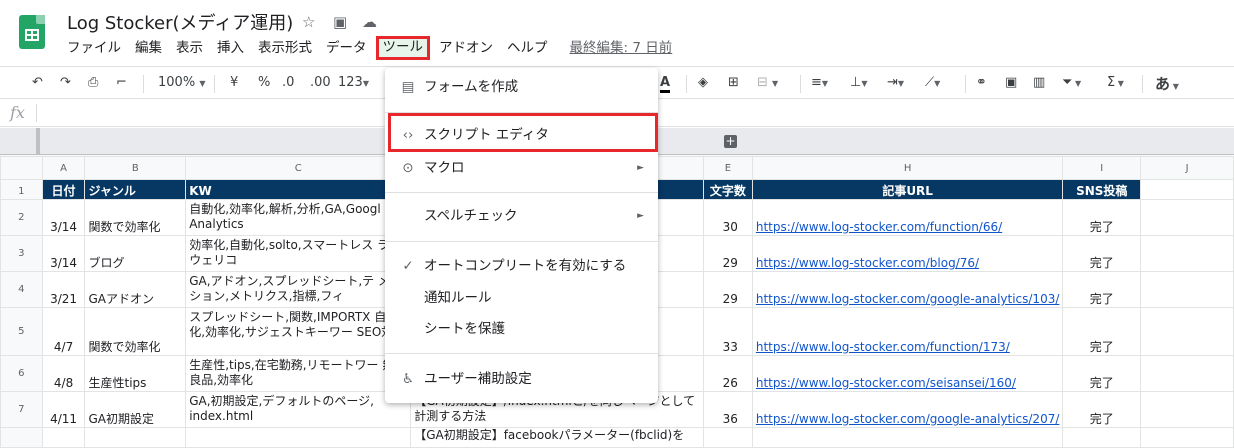 The image size is (1234, 448). I want to click on col-header-c: C, so click(298, 168).